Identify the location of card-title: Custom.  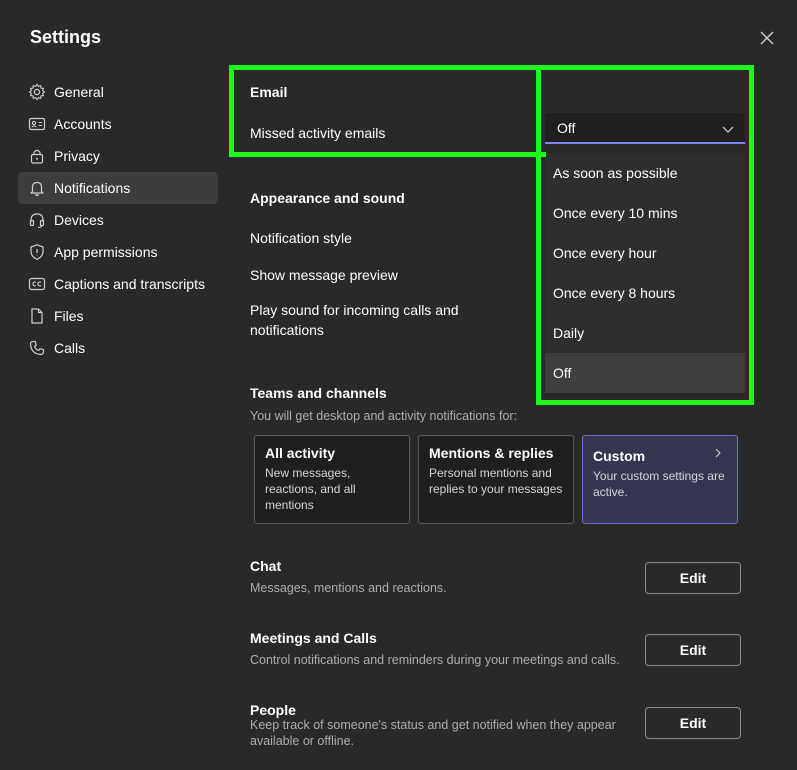
(619, 456).